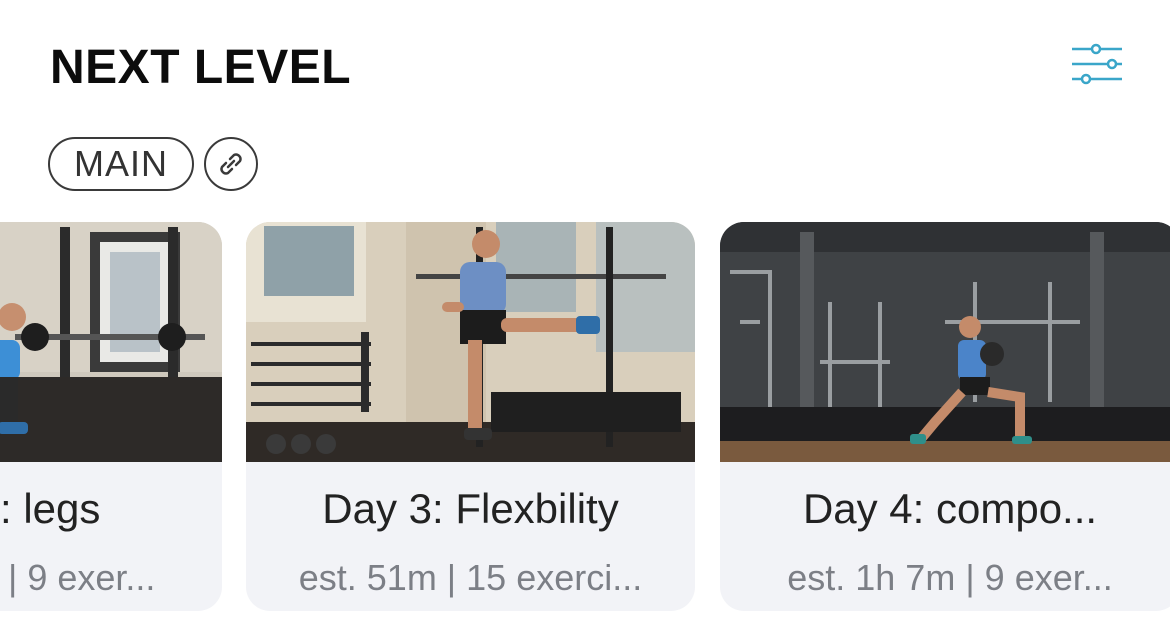 Image resolution: width=1170 pixels, height=627 pixels. I want to click on sliders-icon, so click(1097, 64).